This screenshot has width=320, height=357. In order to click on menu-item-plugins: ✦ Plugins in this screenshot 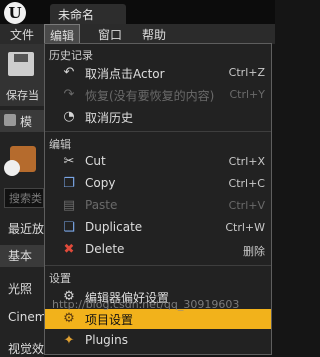, I will do `click(158, 341)`.